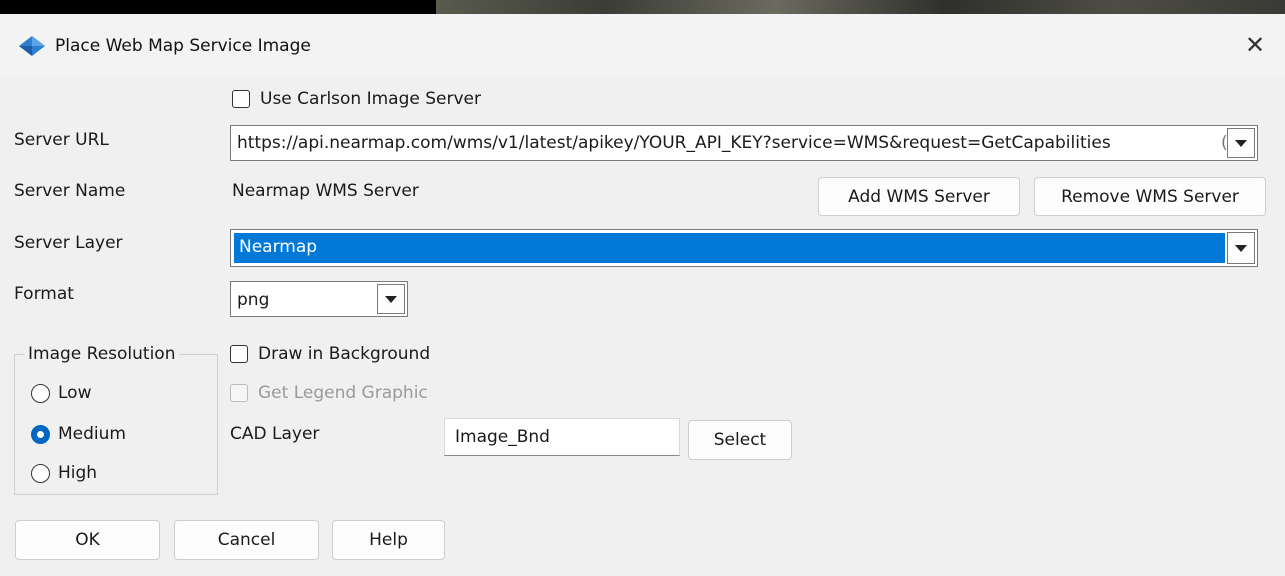  What do you see at coordinates (740, 440) in the screenshot?
I see `select-button: Select` at bounding box center [740, 440].